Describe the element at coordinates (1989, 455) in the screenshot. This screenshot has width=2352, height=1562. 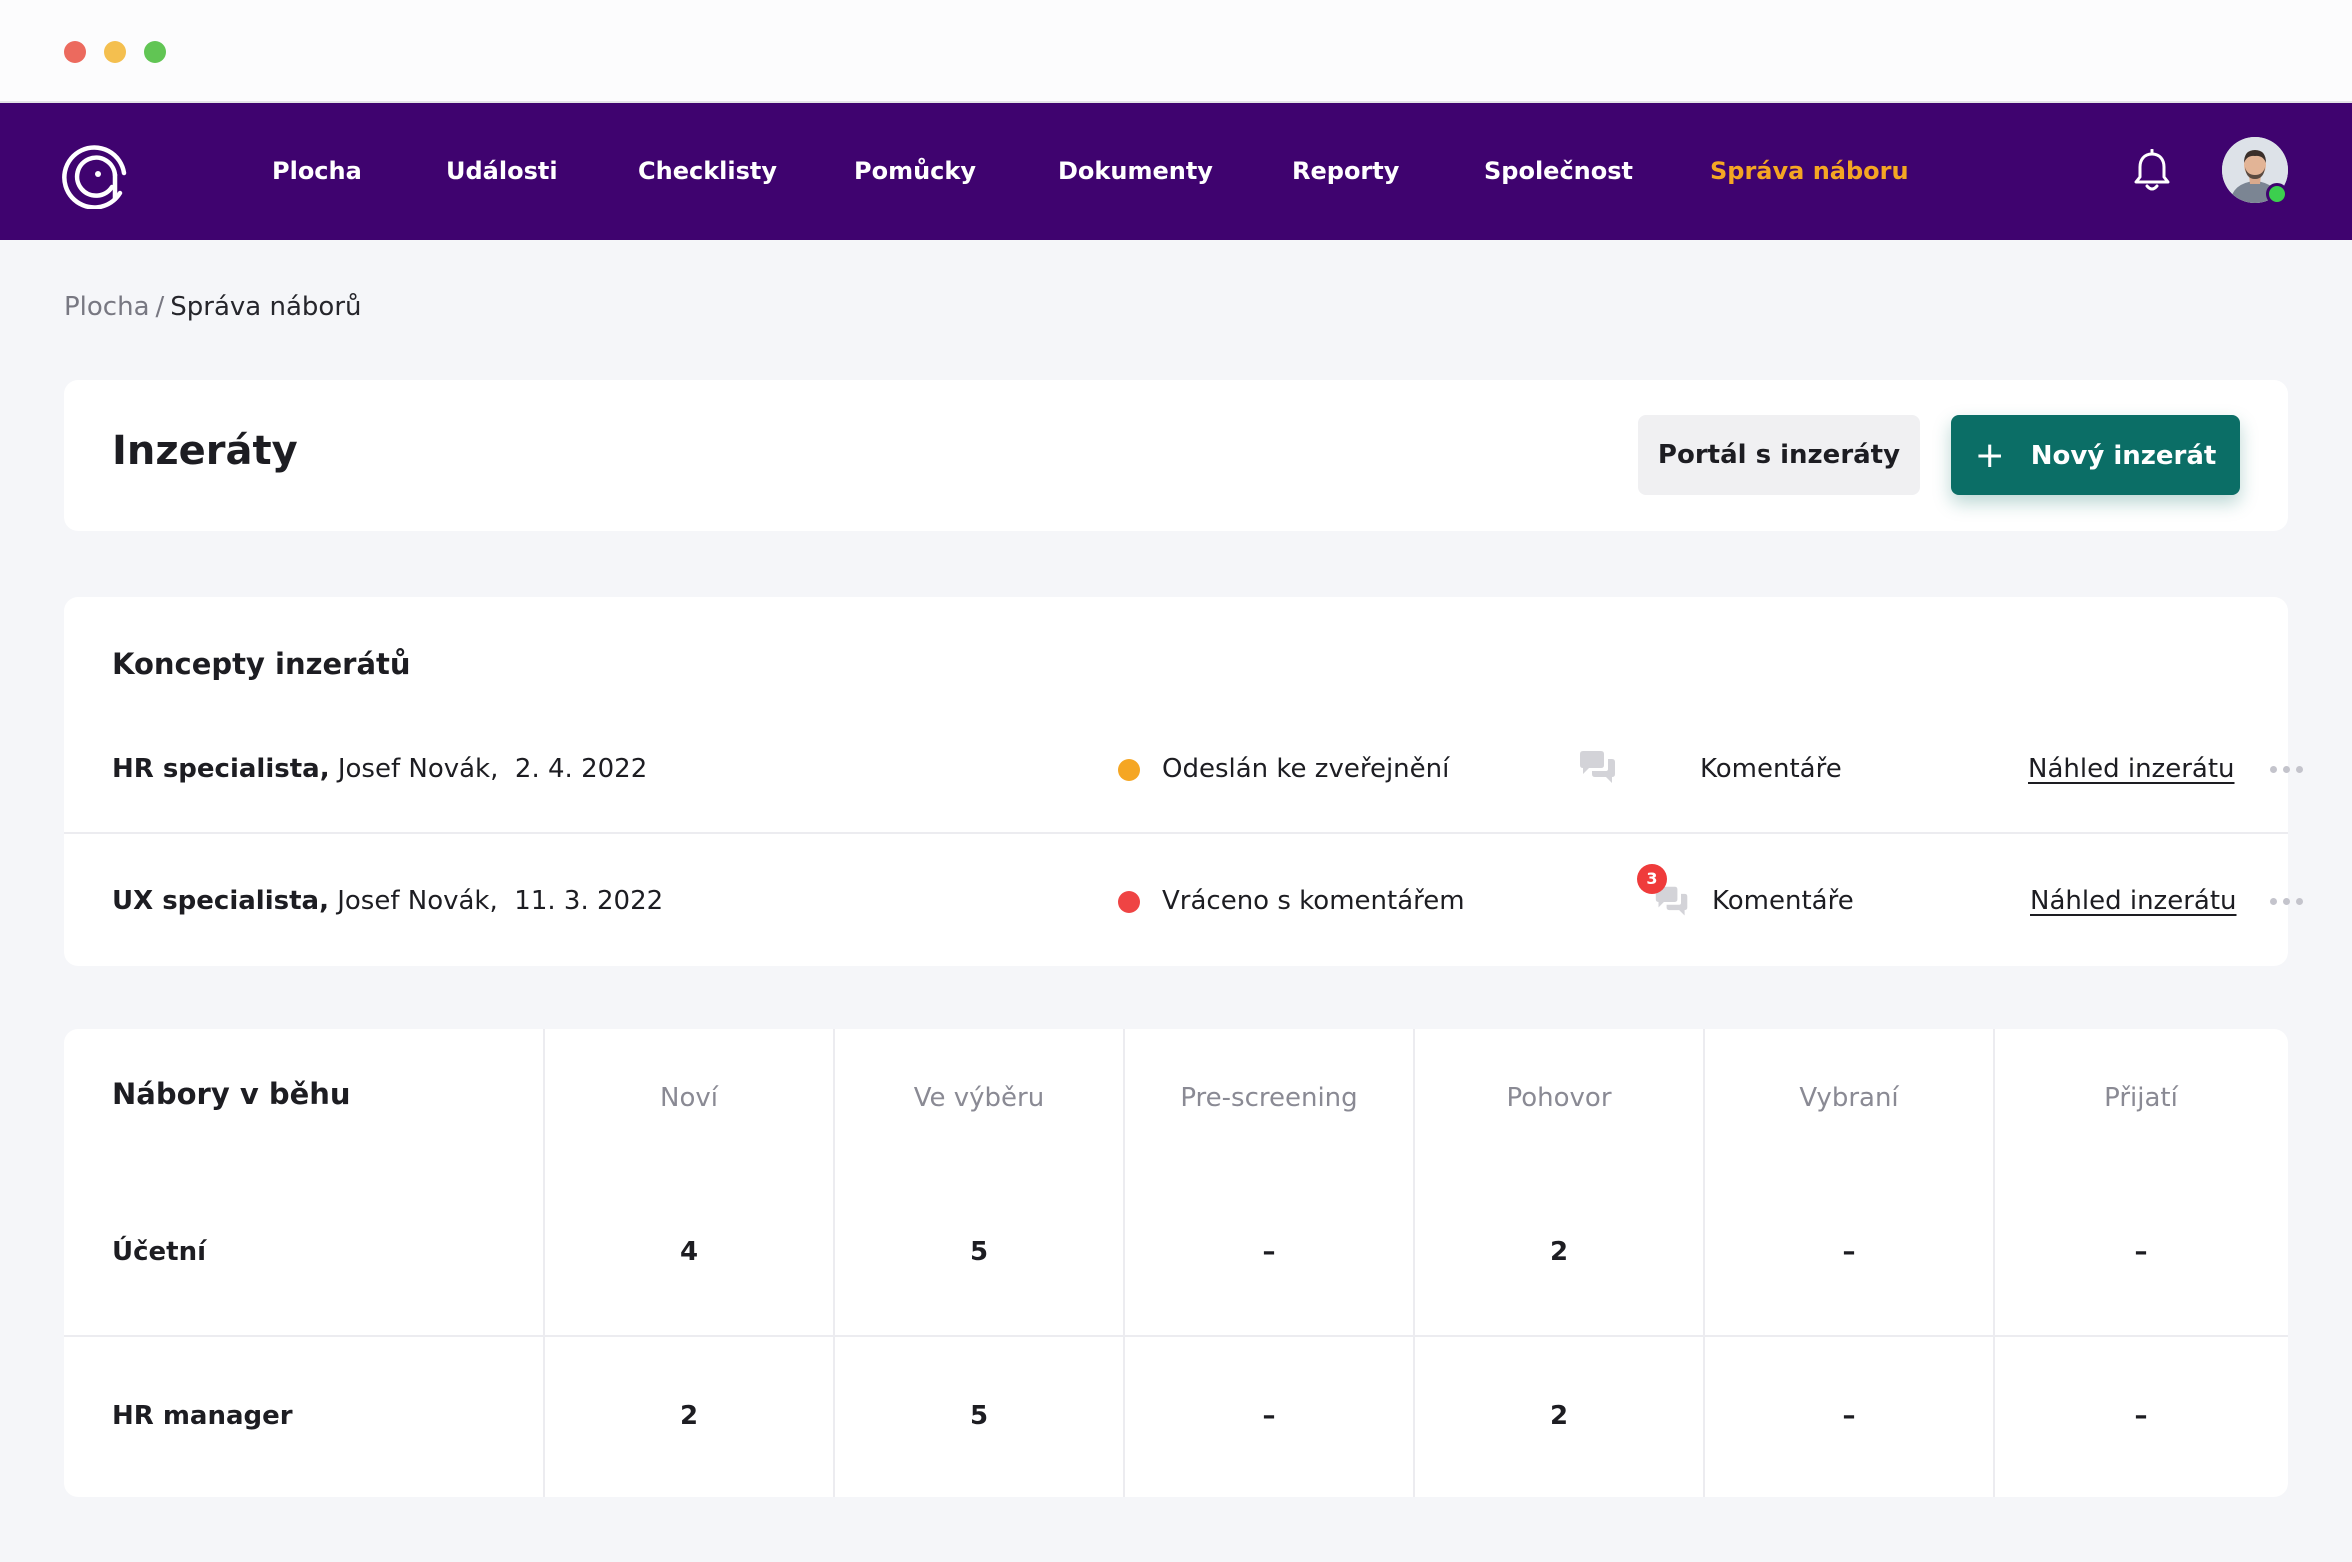
I see `plus-icon: +` at that location.